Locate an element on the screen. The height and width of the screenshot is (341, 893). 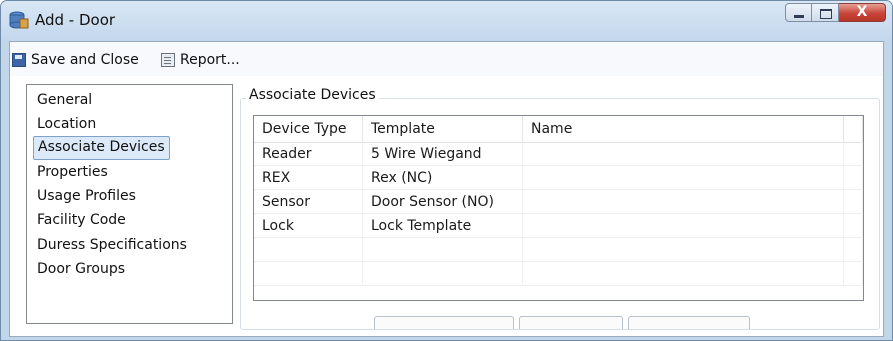
device-type-cell: Sensor is located at coordinates (308, 202).